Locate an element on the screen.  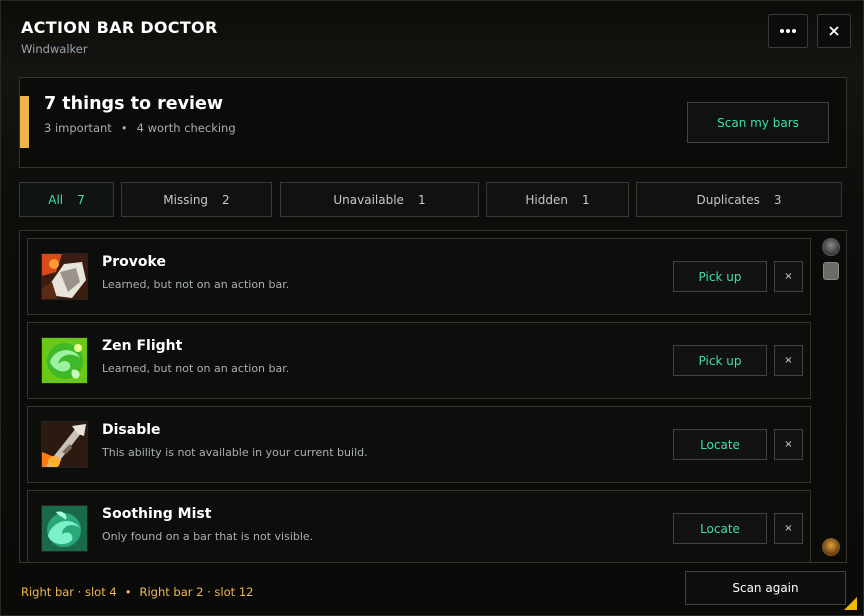
important-count: 3 important is located at coordinates (78, 128).